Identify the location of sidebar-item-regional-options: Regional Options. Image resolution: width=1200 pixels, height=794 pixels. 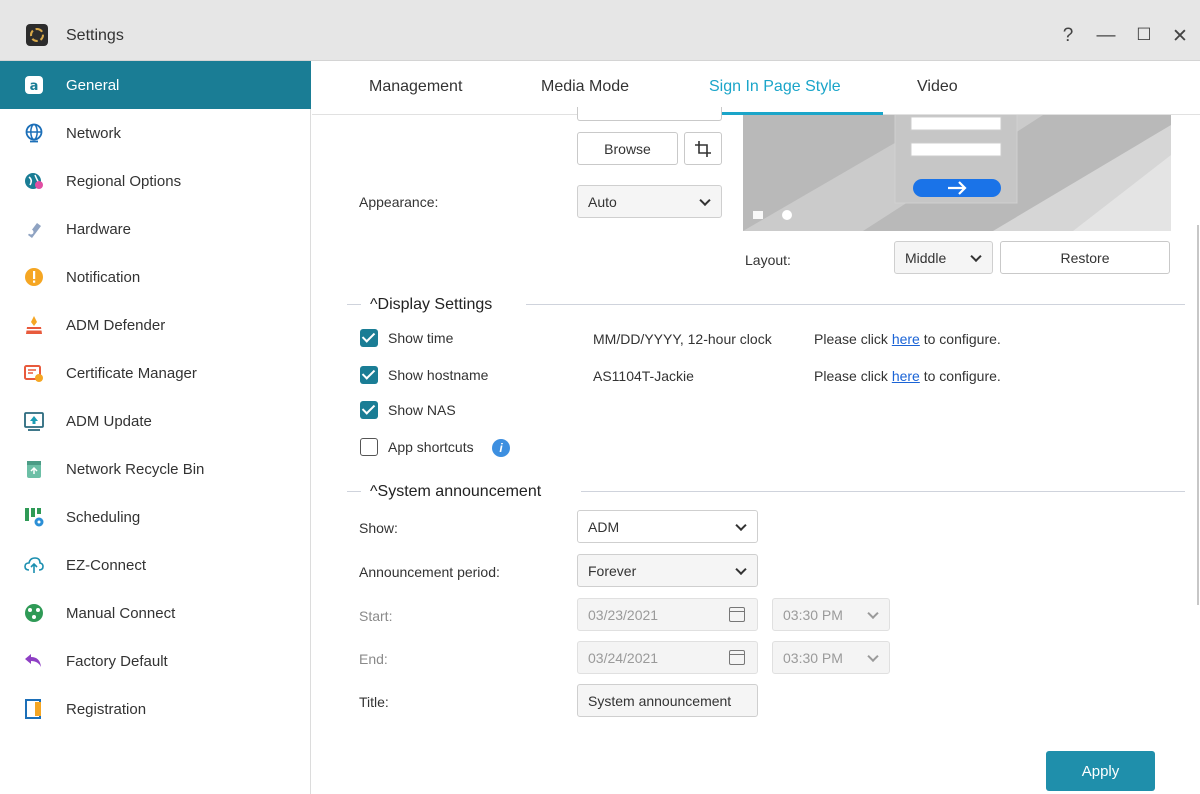
(155, 181).